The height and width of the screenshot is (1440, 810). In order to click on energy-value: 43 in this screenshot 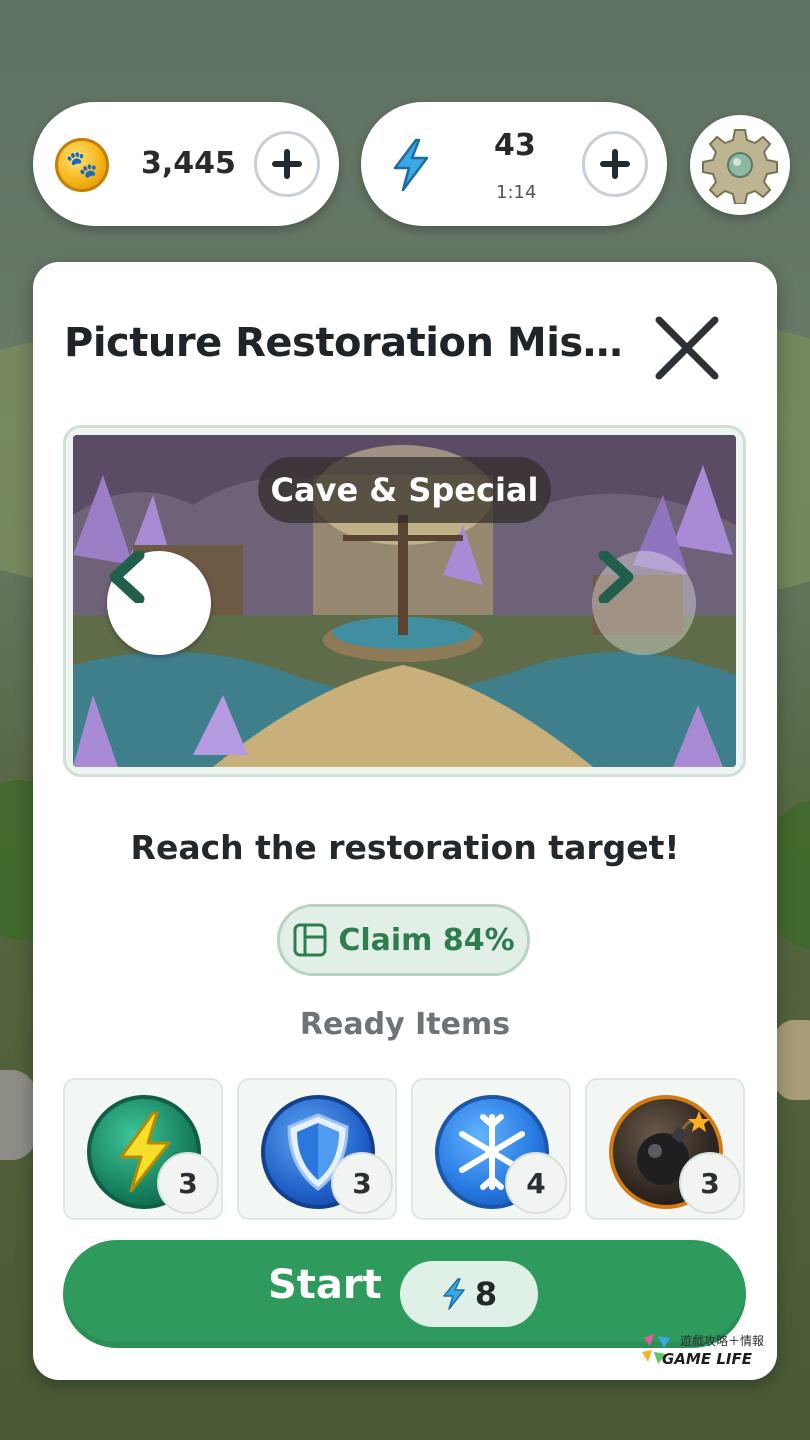, I will do `click(515, 145)`.